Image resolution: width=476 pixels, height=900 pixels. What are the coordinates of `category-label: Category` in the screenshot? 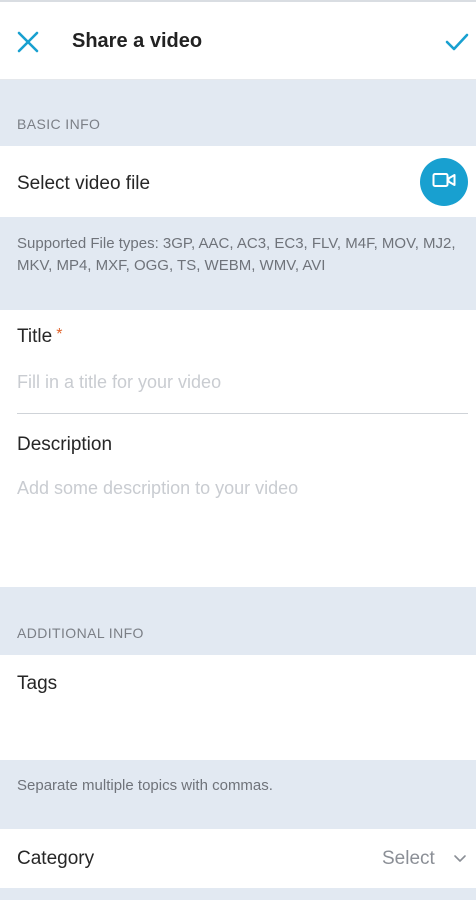 It's located at (56, 858).